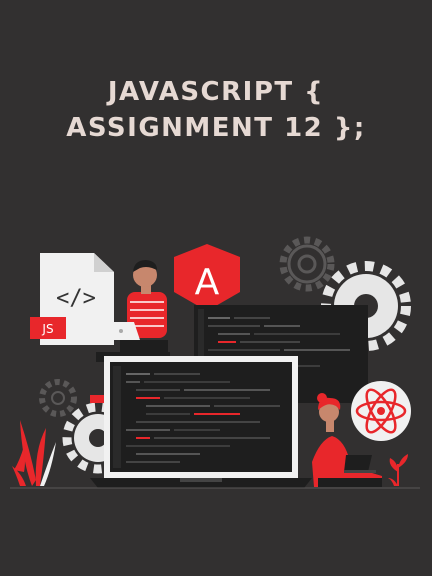 Image resolution: width=432 pixels, height=576 pixels. What do you see at coordinates (47, 329) in the screenshot?
I see `js-badge: JS` at bounding box center [47, 329].